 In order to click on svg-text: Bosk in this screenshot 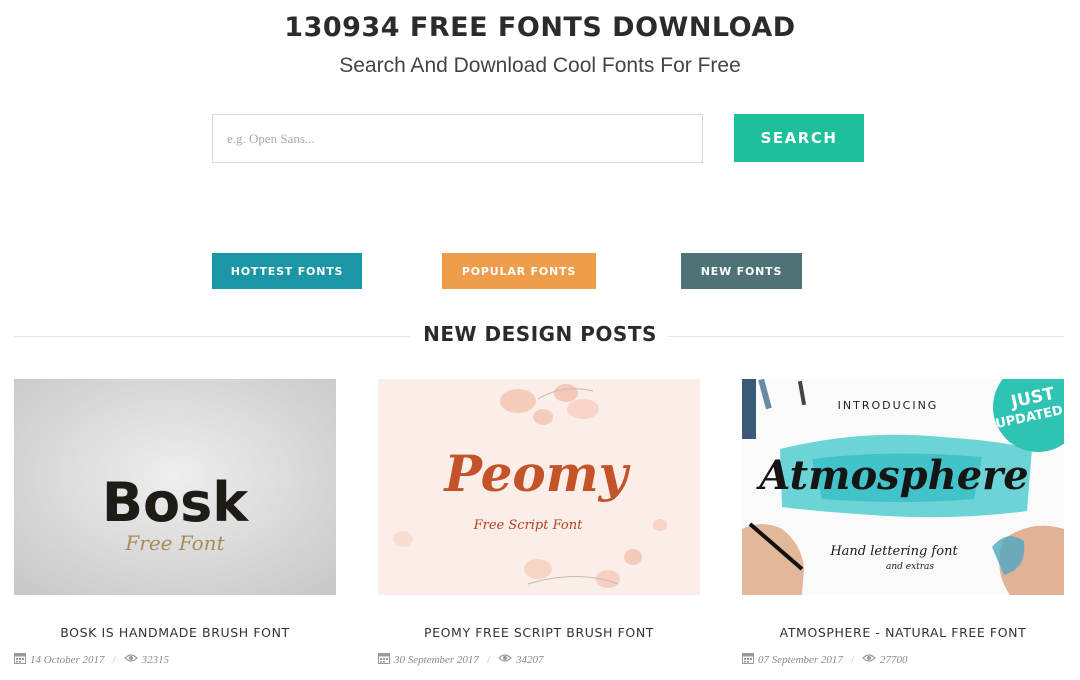, I will do `click(175, 502)`.